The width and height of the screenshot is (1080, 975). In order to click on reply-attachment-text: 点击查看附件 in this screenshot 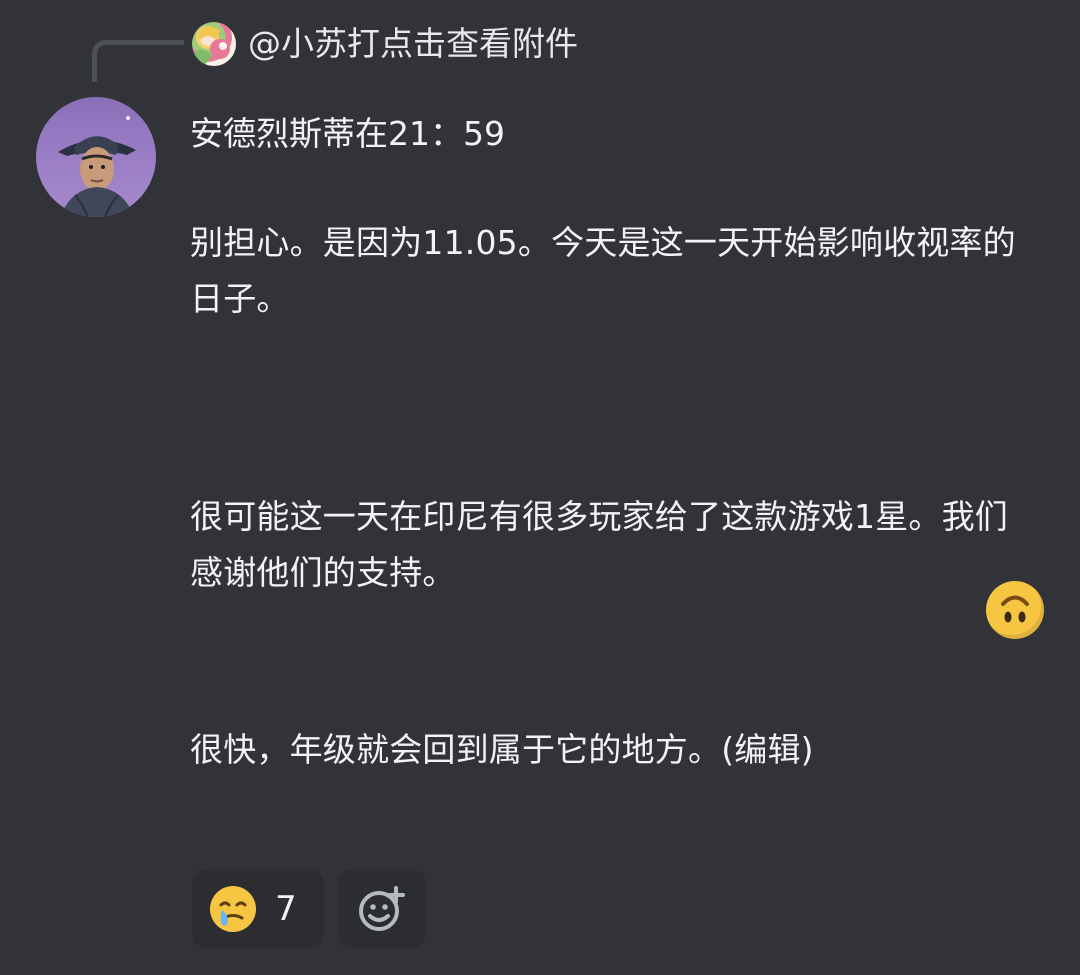, I will do `click(479, 43)`.